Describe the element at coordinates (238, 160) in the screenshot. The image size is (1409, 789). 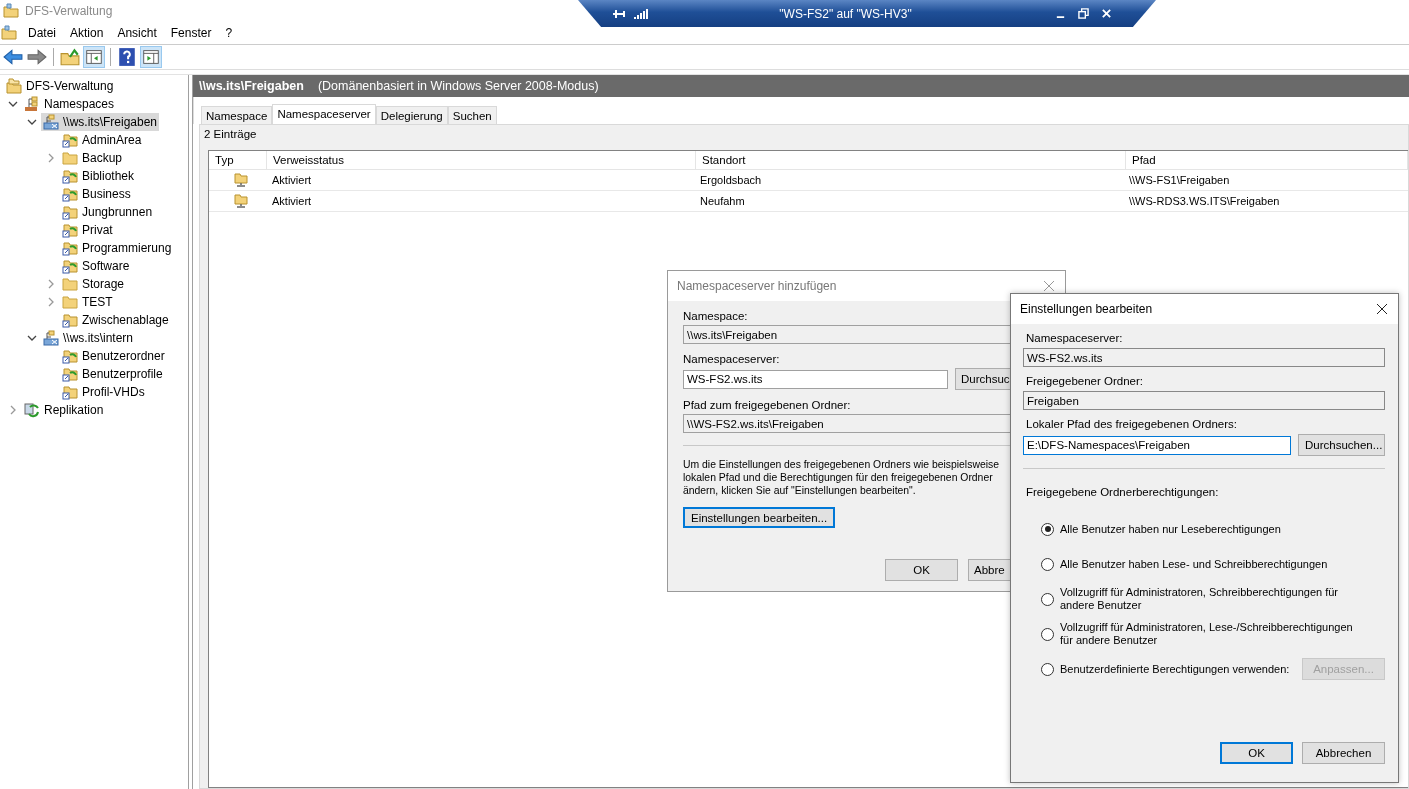
I see `column-header: Typ` at that location.